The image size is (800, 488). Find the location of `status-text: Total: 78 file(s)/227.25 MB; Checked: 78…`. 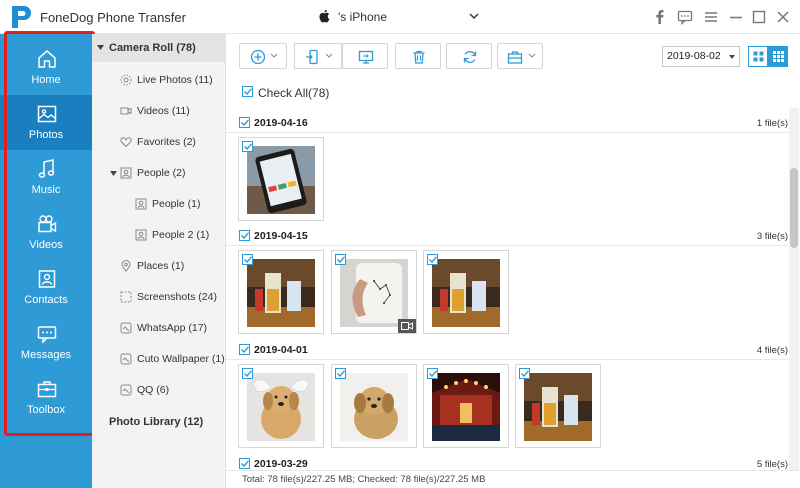

status-text: Total: 78 file(s)/227.25 MB; Checked: 78… is located at coordinates (364, 479).